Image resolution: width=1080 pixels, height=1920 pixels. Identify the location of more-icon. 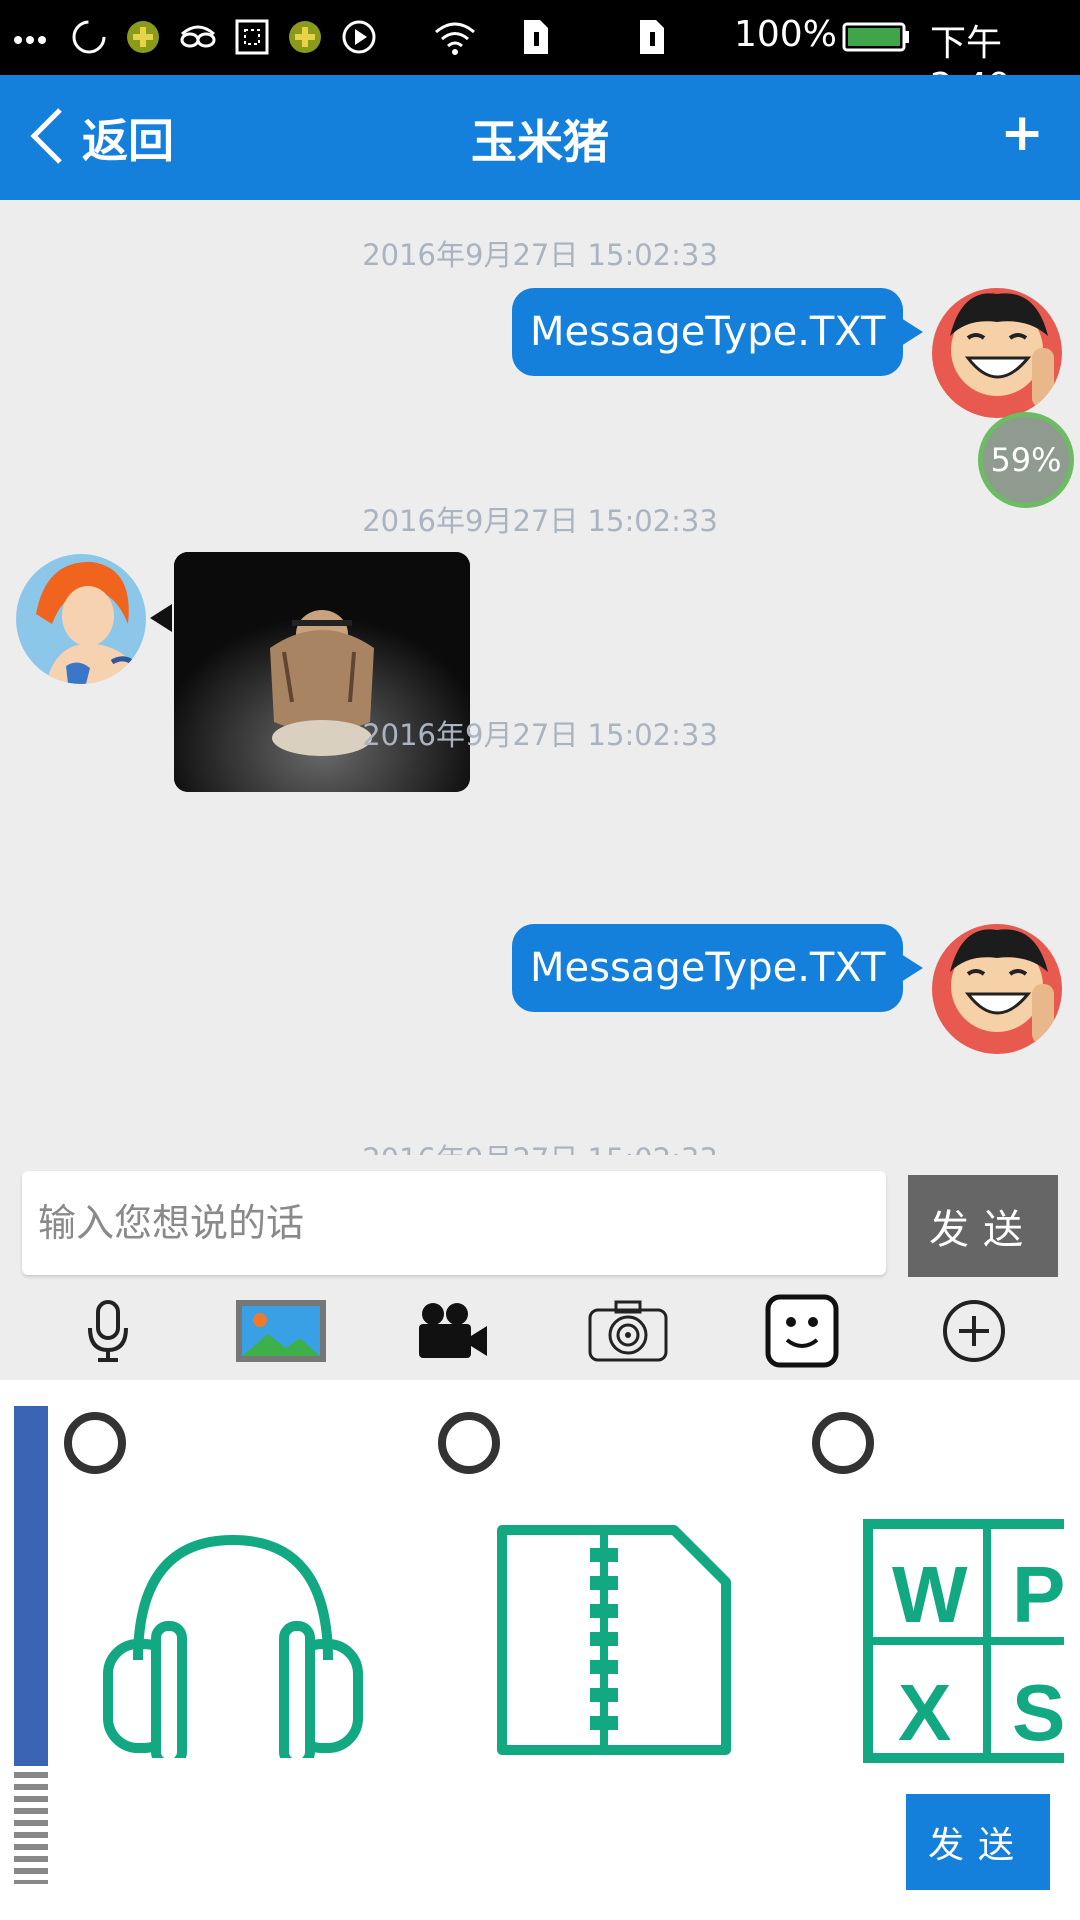
(30, 39).